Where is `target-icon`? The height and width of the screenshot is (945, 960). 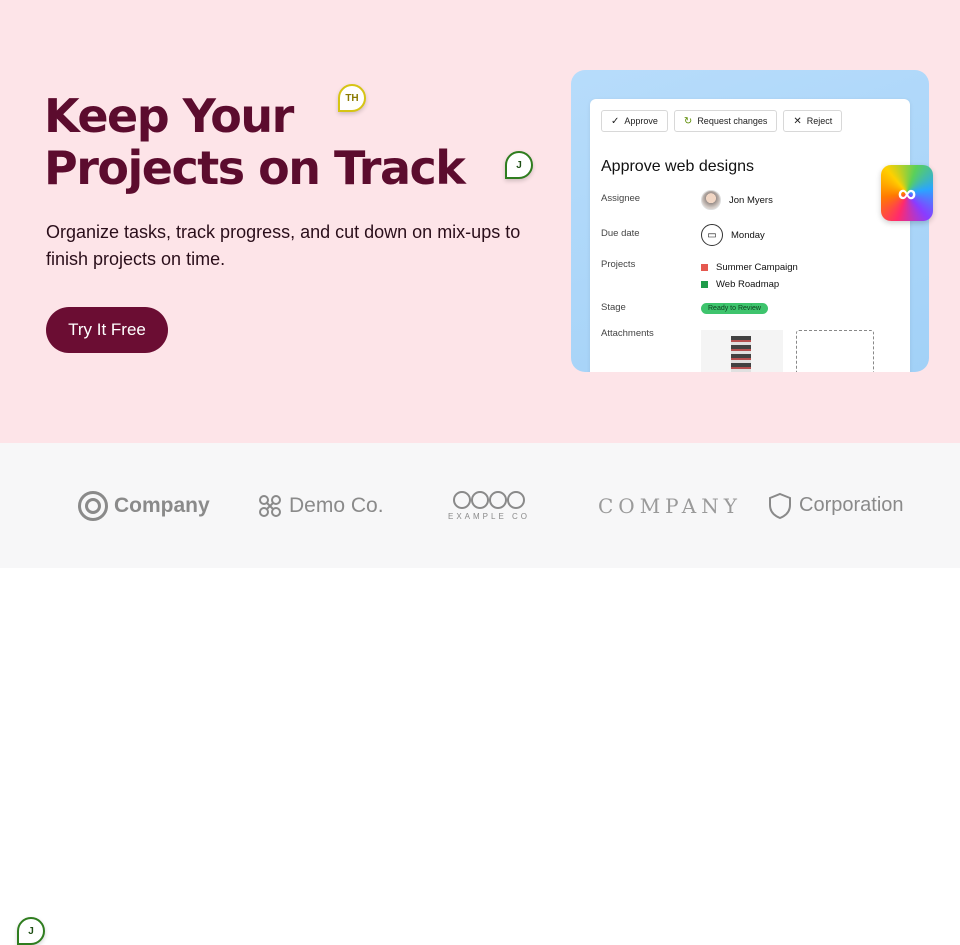 target-icon is located at coordinates (93, 505).